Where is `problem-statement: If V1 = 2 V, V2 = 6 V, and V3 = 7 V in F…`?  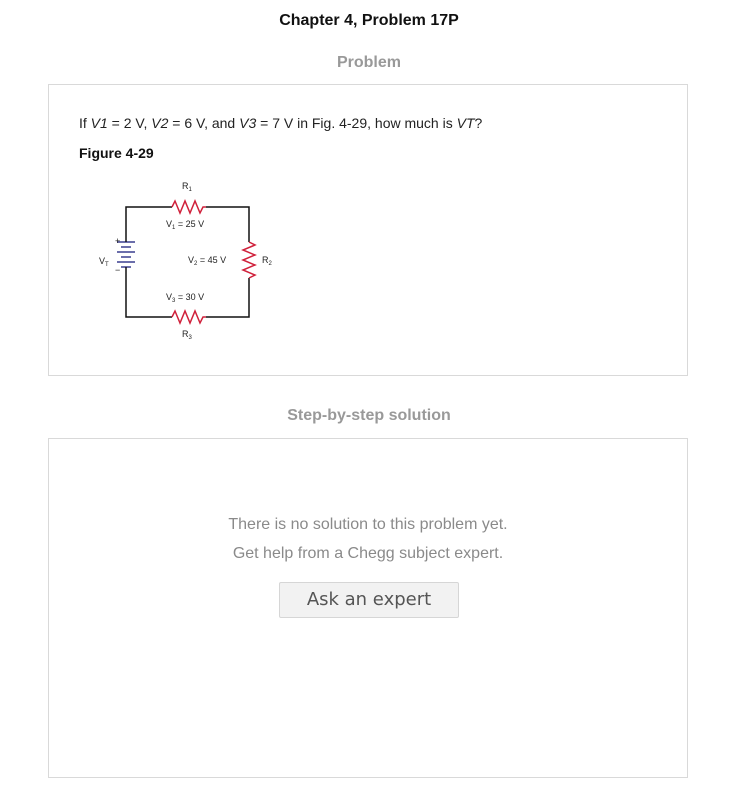 problem-statement: If V1 = 2 V, V2 = 6 V, and V3 = 7 V in F… is located at coordinates (280, 123).